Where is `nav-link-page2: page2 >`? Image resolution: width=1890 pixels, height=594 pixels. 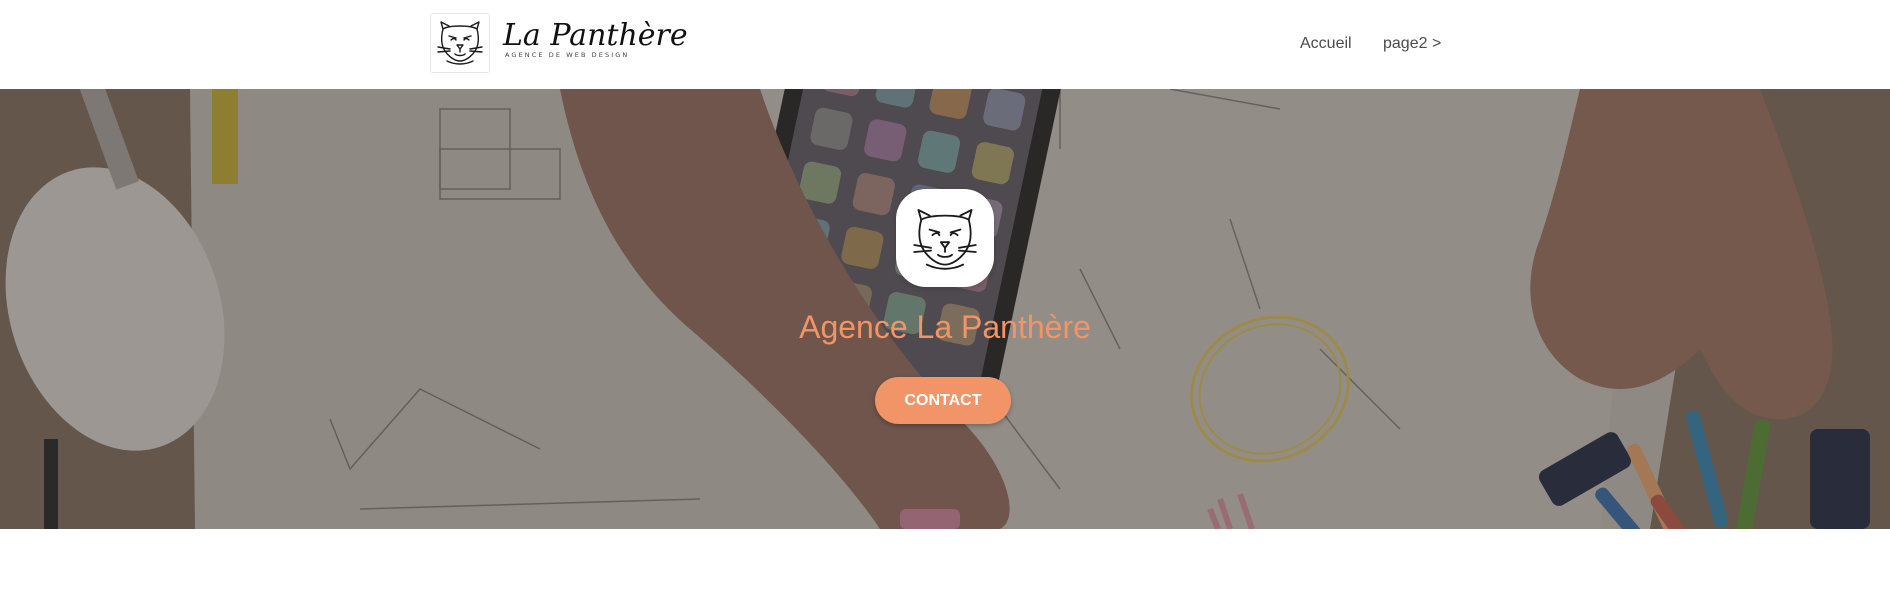 nav-link-page2: page2 > is located at coordinates (1412, 44).